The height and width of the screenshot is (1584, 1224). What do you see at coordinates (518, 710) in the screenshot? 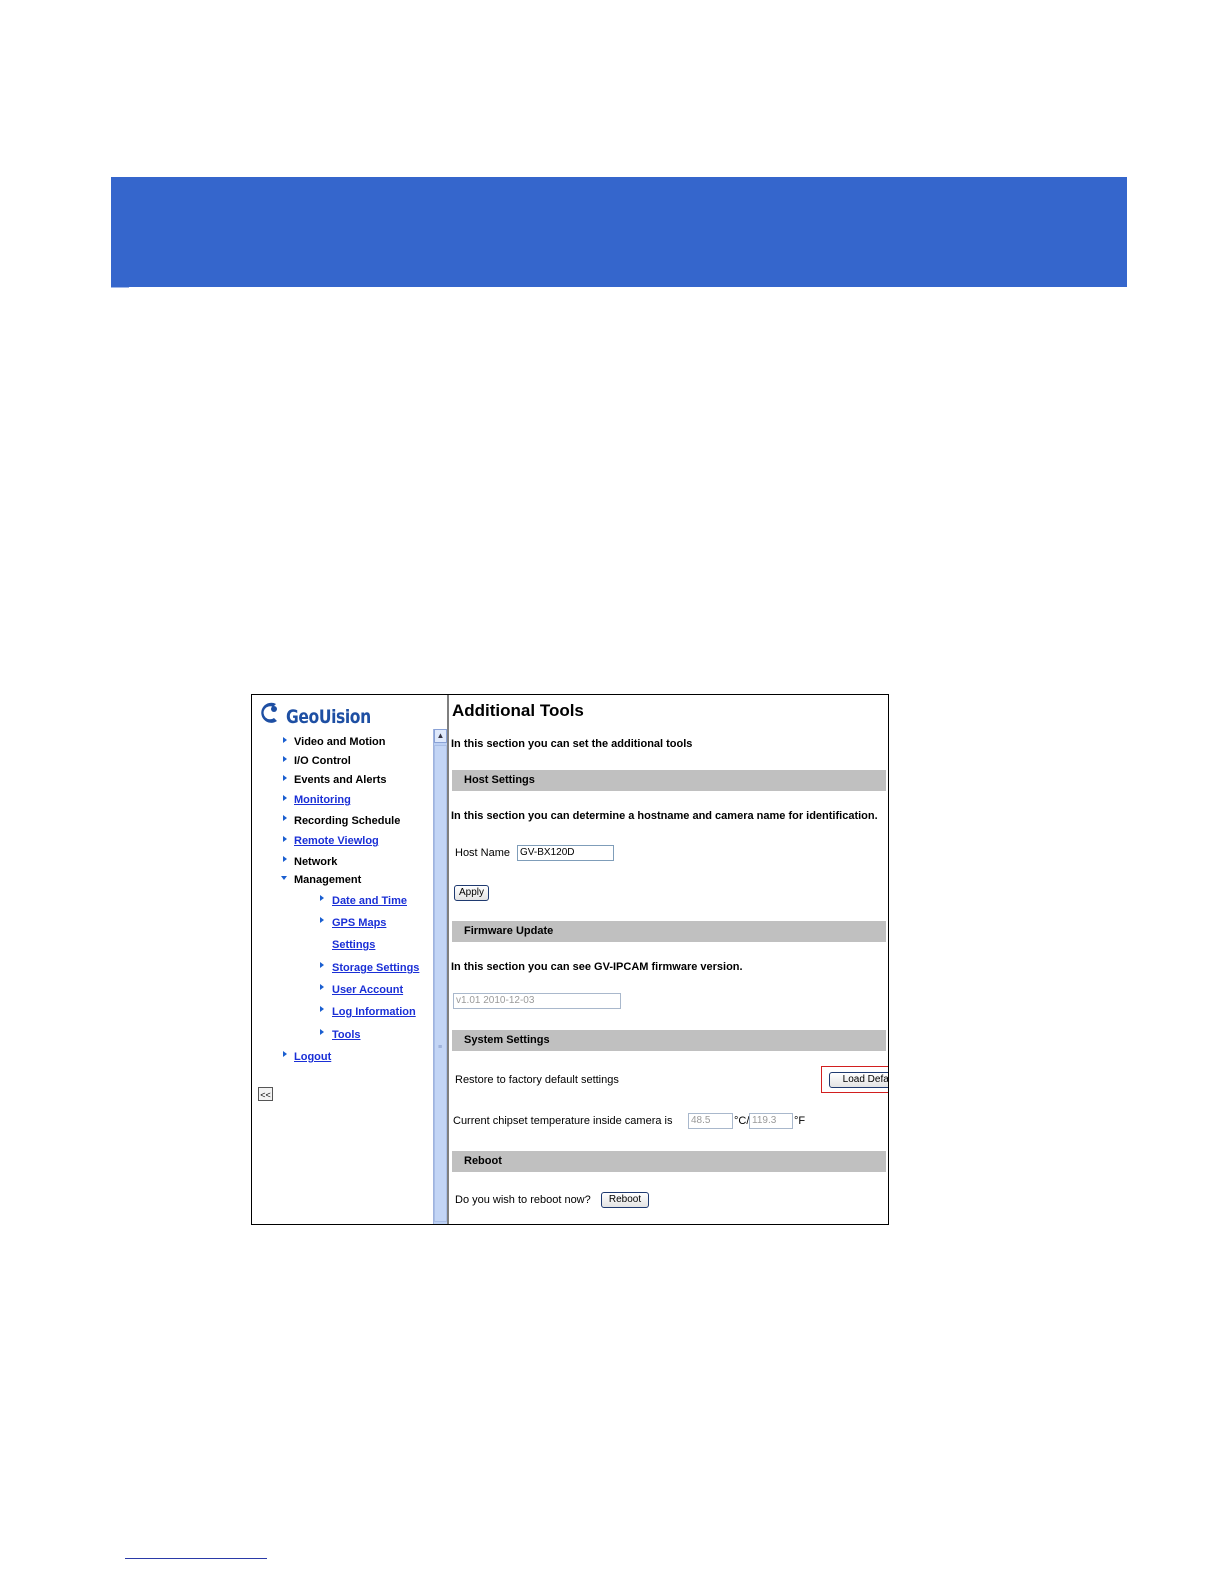
I see `page-title: Additional Tools` at bounding box center [518, 710].